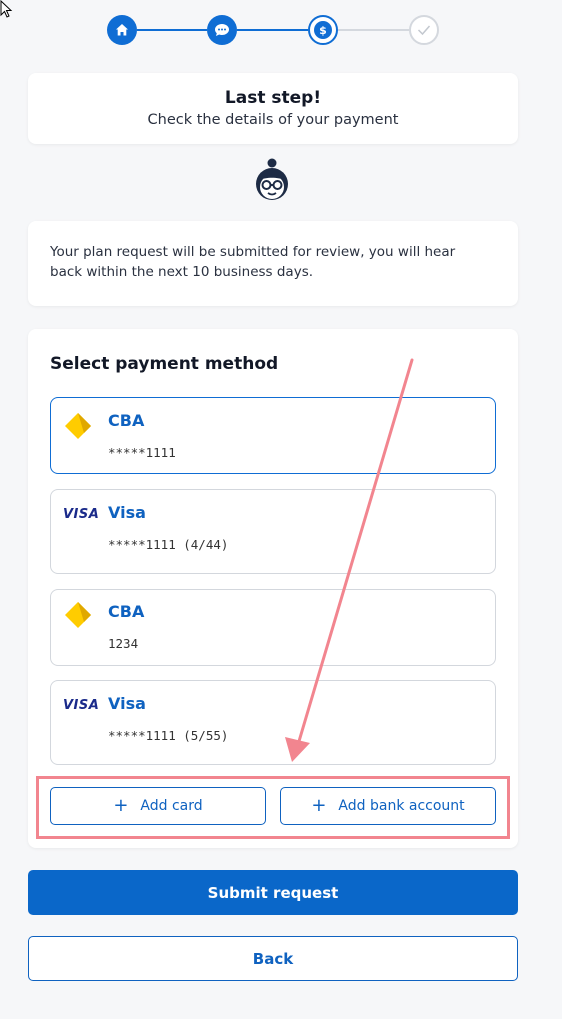  What do you see at coordinates (164, 364) in the screenshot?
I see `payment-section-title: Select payment method` at bounding box center [164, 364].